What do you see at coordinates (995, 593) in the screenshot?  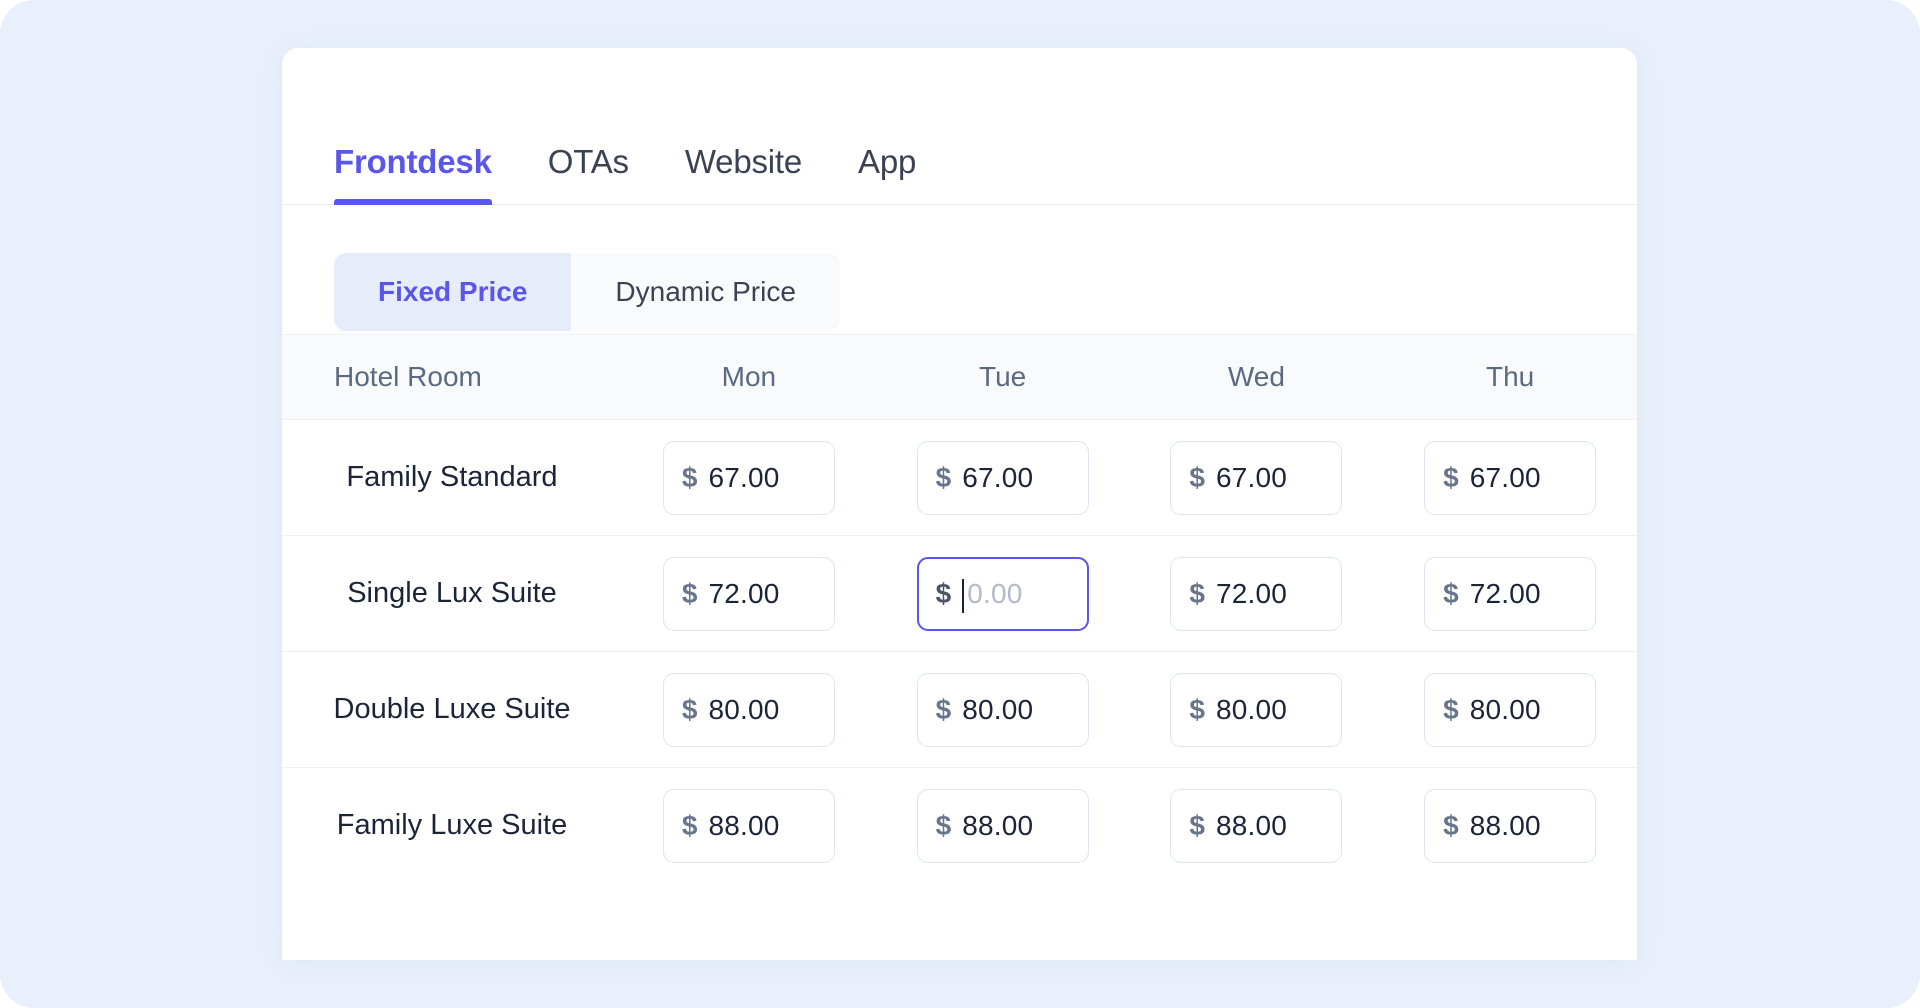 I see `price-value: 0.00` at bounding box center [995, 593].